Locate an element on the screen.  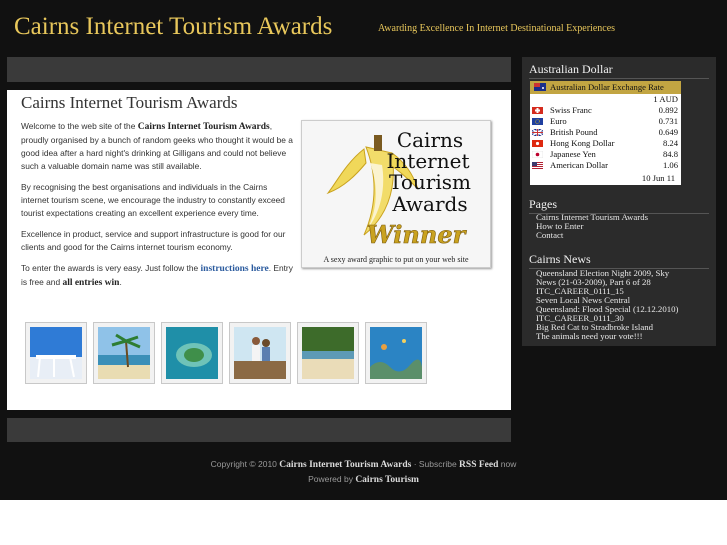
site-name-bold: Cairns Internet Tourism Awards is located at coordinates (203, 127).